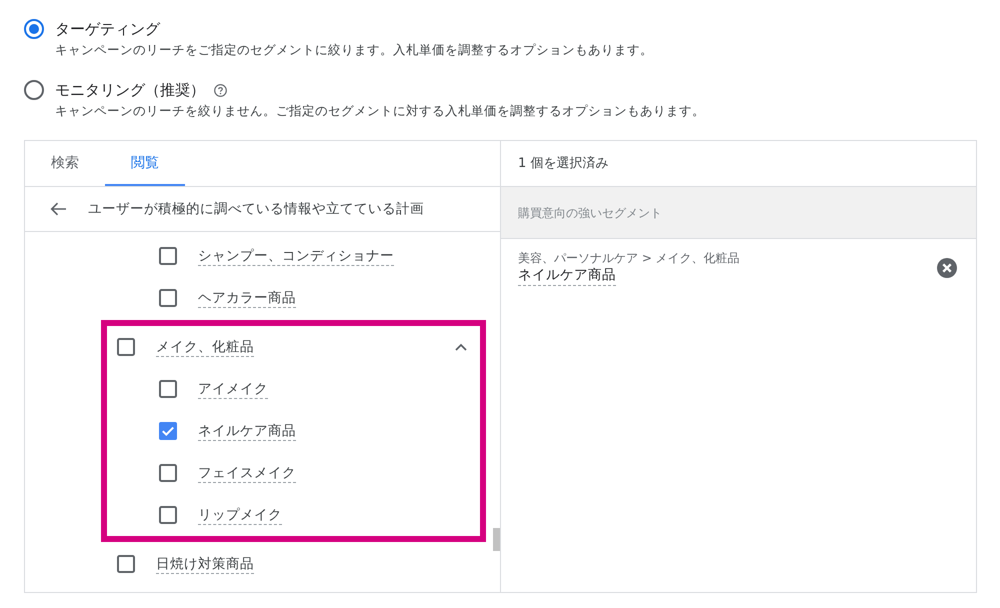 This screenshot has width=1000, height=608. I want to click on segment-path: 美容、パーソナルケア > メイク、化粧品, so click(629, 258).